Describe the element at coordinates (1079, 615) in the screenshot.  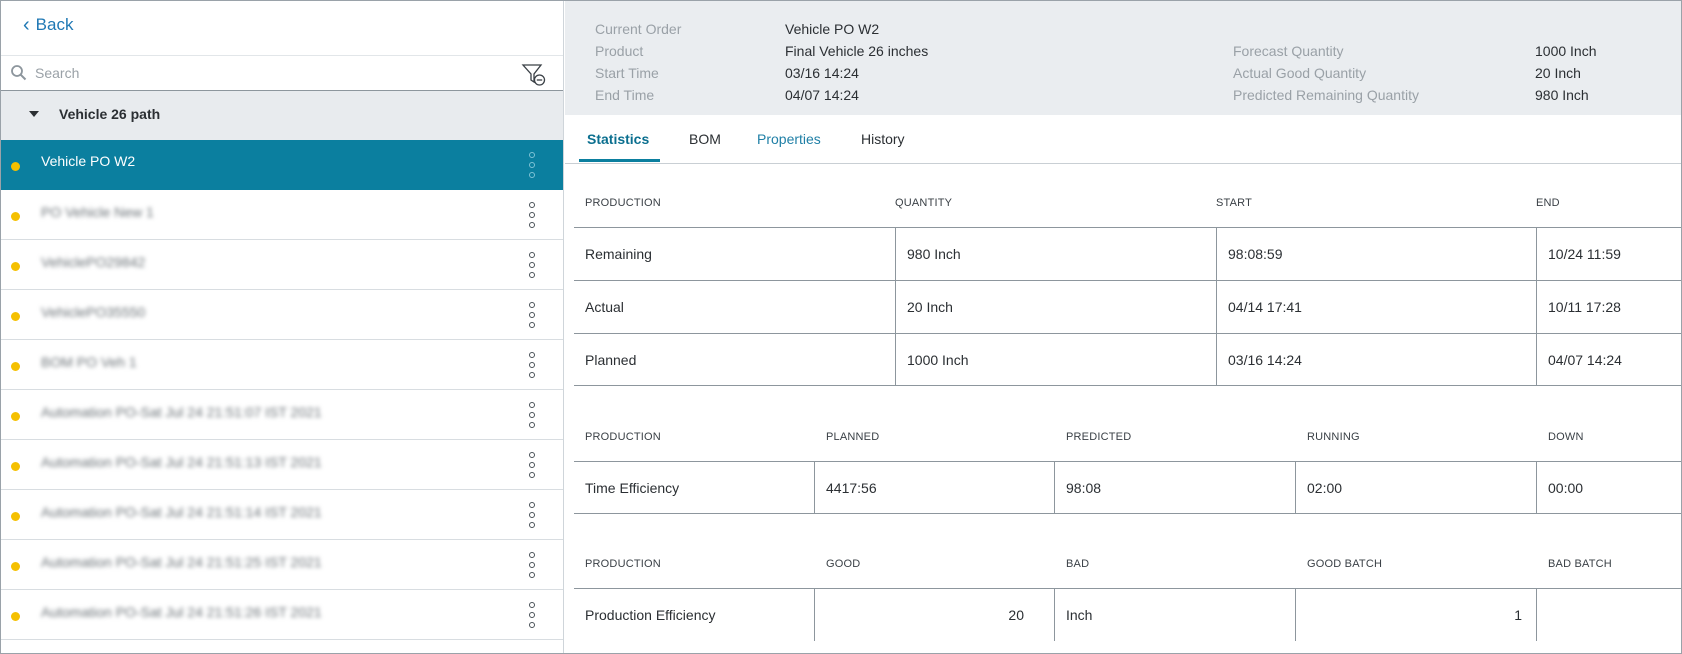
I see `table-cell: Inch` at that location.